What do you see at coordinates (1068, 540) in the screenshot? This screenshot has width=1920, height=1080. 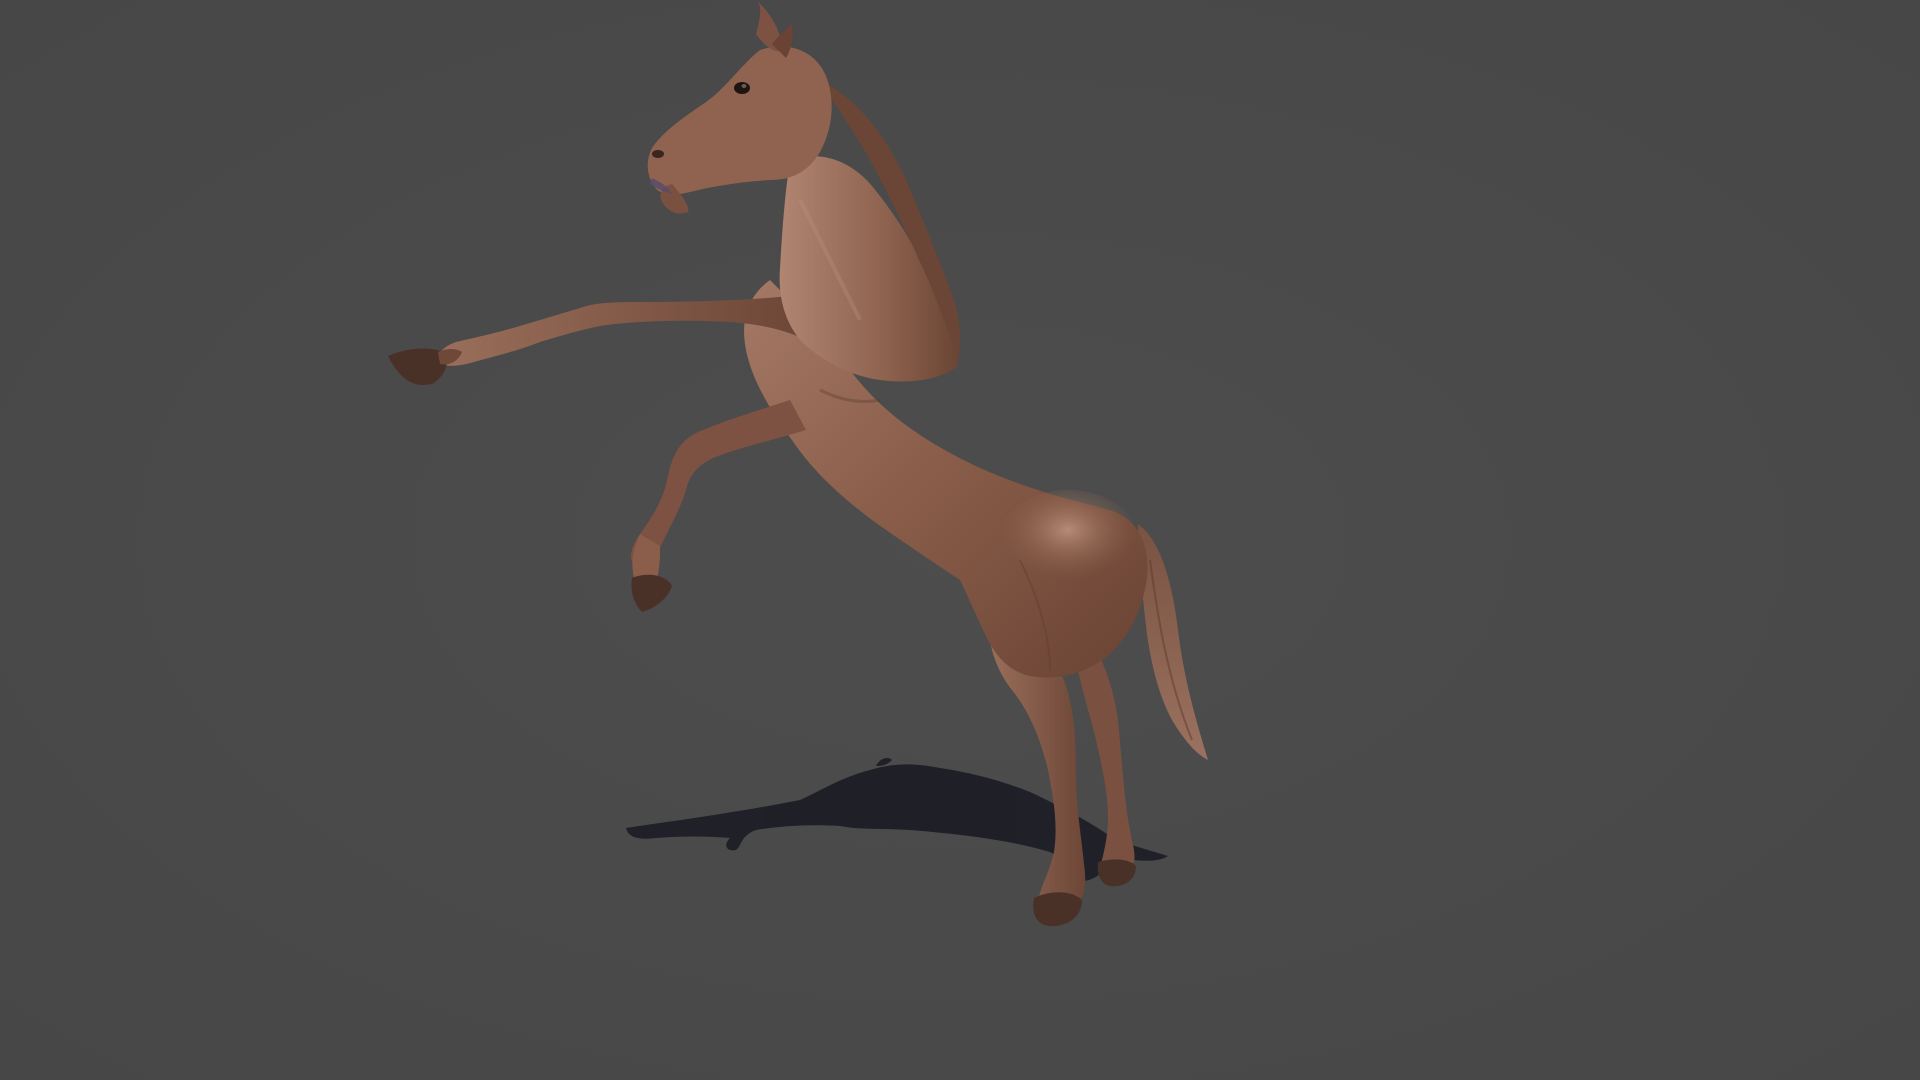 I see `horse-rump-highlight` at bounding box center [1068, 540].